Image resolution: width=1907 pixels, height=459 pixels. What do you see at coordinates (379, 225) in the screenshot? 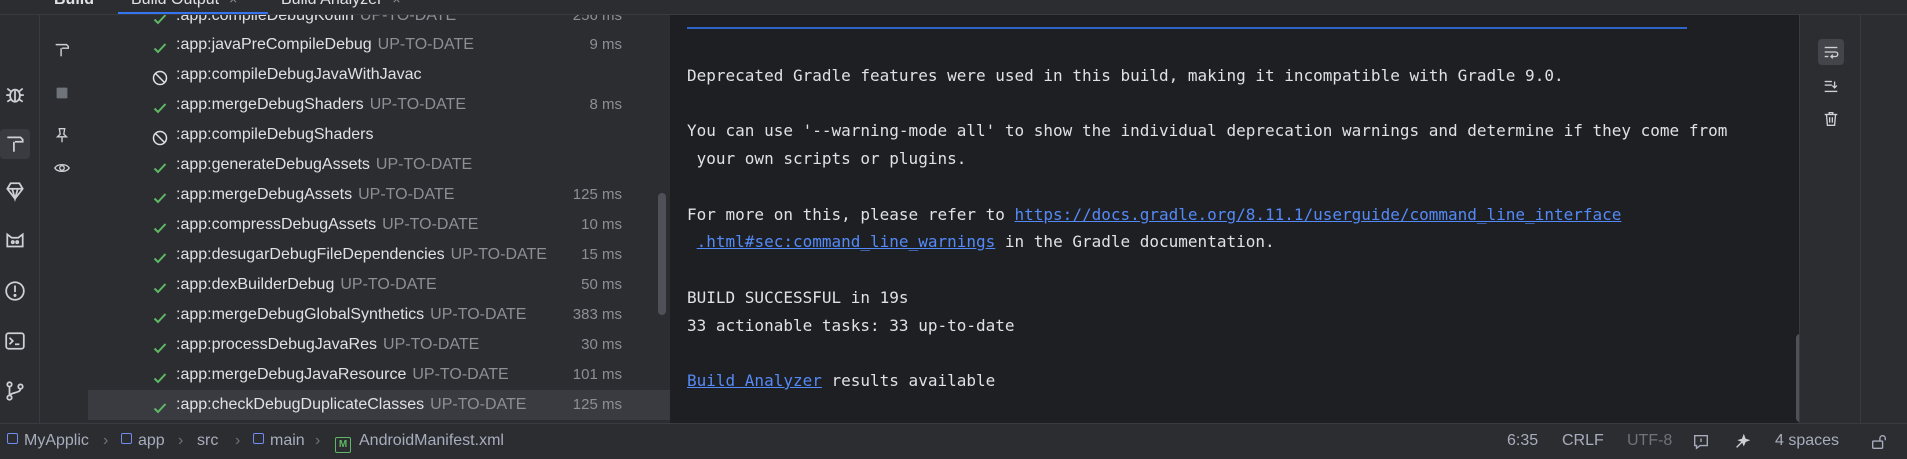
I see `task-row: :app:compressDebugAssets UP-TO-DATE 10 ms` at bounding box center [379, 225].